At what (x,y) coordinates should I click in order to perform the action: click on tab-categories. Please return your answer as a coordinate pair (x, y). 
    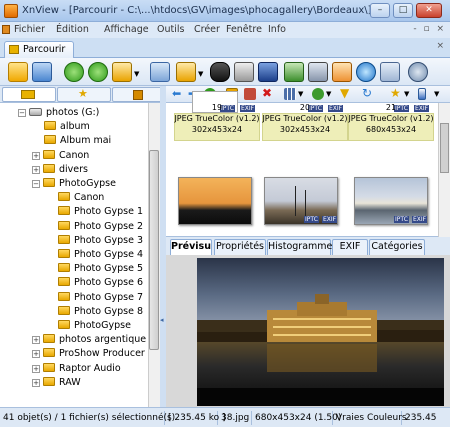
    Looking at the image, I should click on (139, 94).